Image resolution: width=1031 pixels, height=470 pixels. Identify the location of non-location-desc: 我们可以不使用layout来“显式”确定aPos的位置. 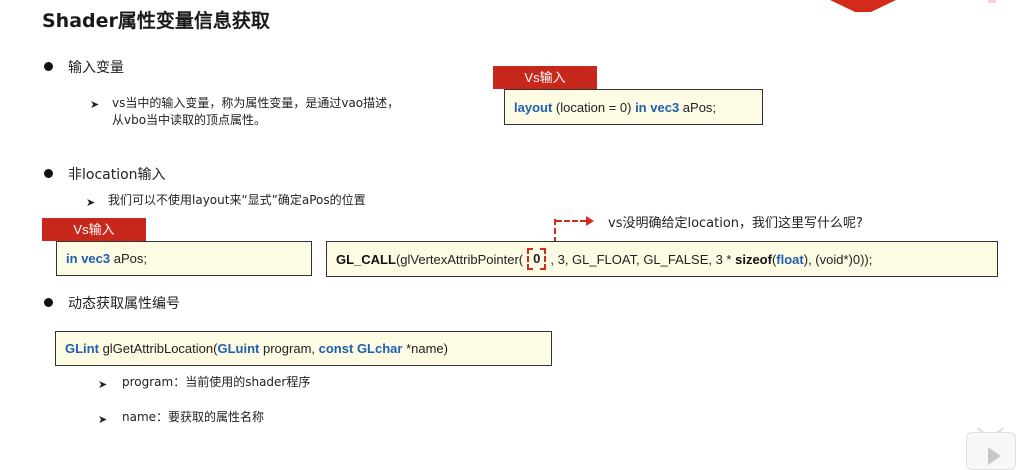
(237, 200).